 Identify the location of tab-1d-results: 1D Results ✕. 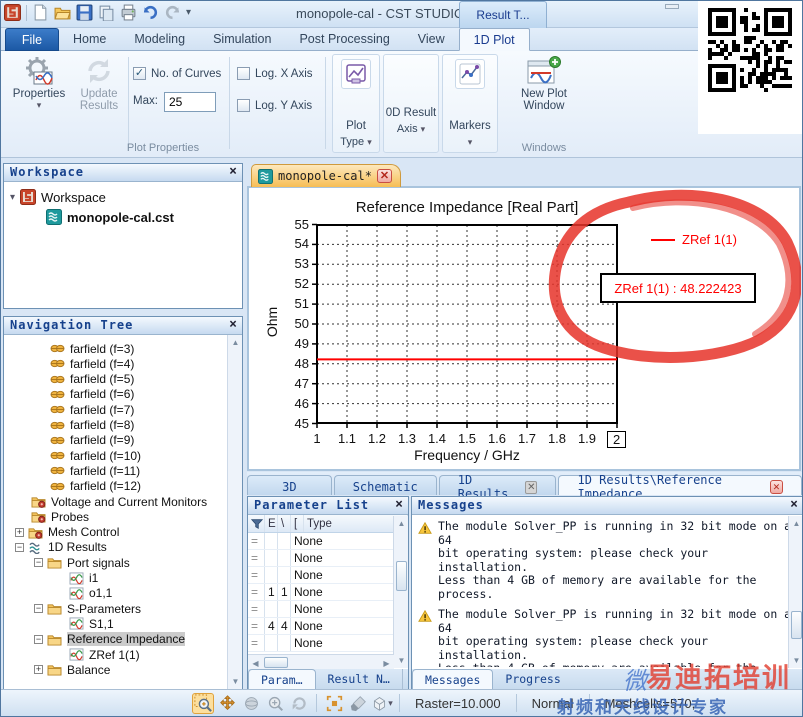
(497, 487).